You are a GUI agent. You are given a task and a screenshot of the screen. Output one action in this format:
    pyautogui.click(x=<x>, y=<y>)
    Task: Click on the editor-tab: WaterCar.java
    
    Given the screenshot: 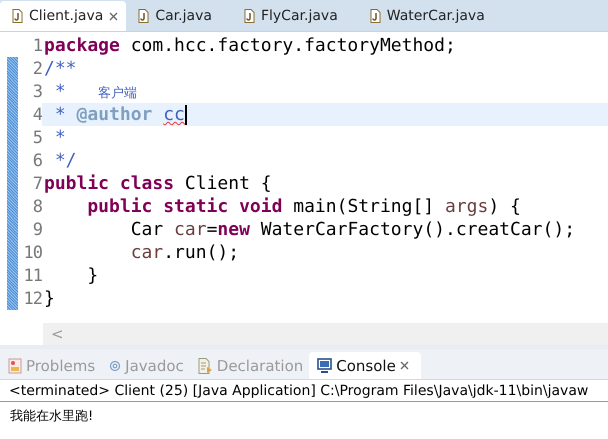 What is the action you would take?
    pyautogui.click(x=431, y=16)
    